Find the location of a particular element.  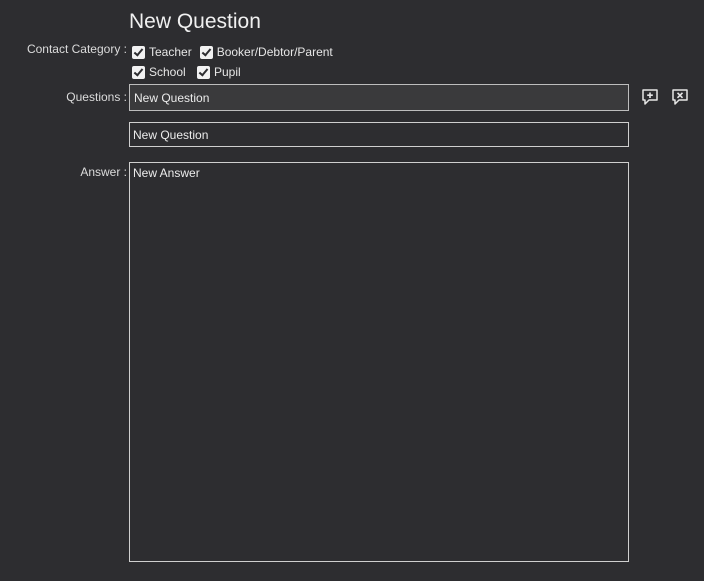

remove-question-button is located at coordinates (680, 97).